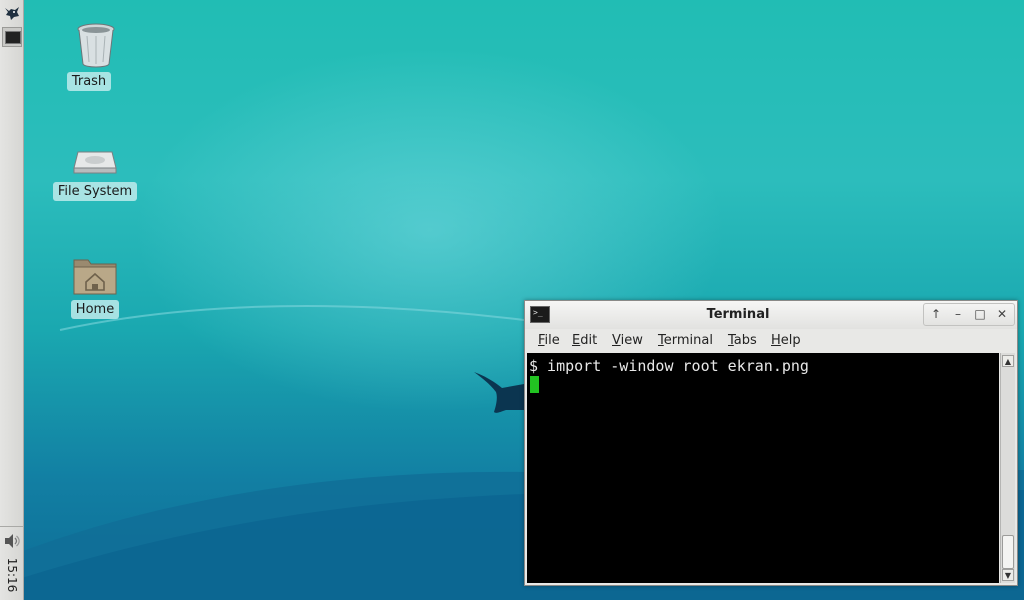 Image resolution: width=1024 pixels, height=600 pixels. Describe the element at coordinates (95, 277) in the screenshot. I see `home-folder-icon` at that location.